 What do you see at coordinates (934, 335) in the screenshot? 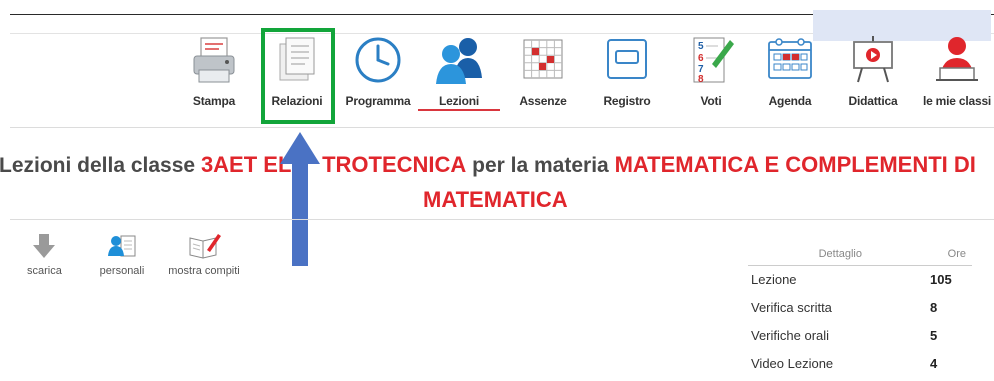
I see `summary-row-value: 5` at bounding box center [934, 335].